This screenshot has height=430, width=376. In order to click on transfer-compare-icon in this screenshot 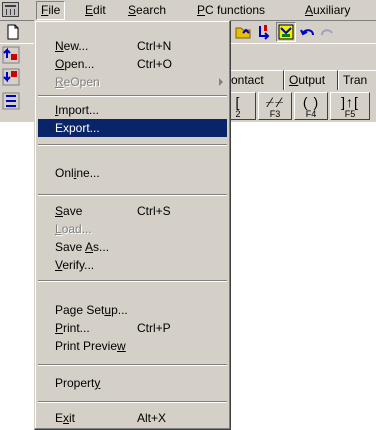, I will do `click(11, 101)`.